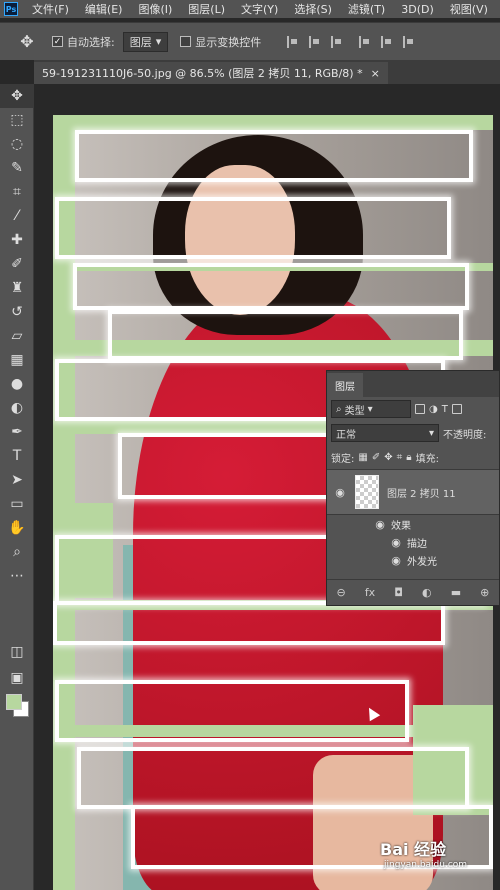  Describe the element at coordinates (387, 41) in the screenshot. I see `align-hcenter-icon` at that location.